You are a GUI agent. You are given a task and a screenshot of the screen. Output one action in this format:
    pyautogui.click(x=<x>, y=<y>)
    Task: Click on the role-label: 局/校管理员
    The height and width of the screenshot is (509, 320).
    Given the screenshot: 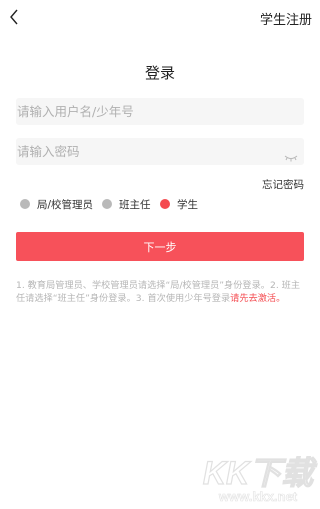 What is the action you would take?
    pyautogui.click(x=65, y=204)
    